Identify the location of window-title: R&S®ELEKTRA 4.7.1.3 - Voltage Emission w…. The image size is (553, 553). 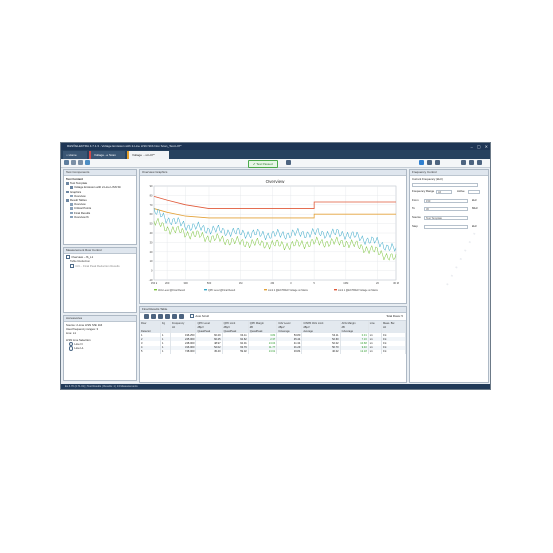
(124, 146).